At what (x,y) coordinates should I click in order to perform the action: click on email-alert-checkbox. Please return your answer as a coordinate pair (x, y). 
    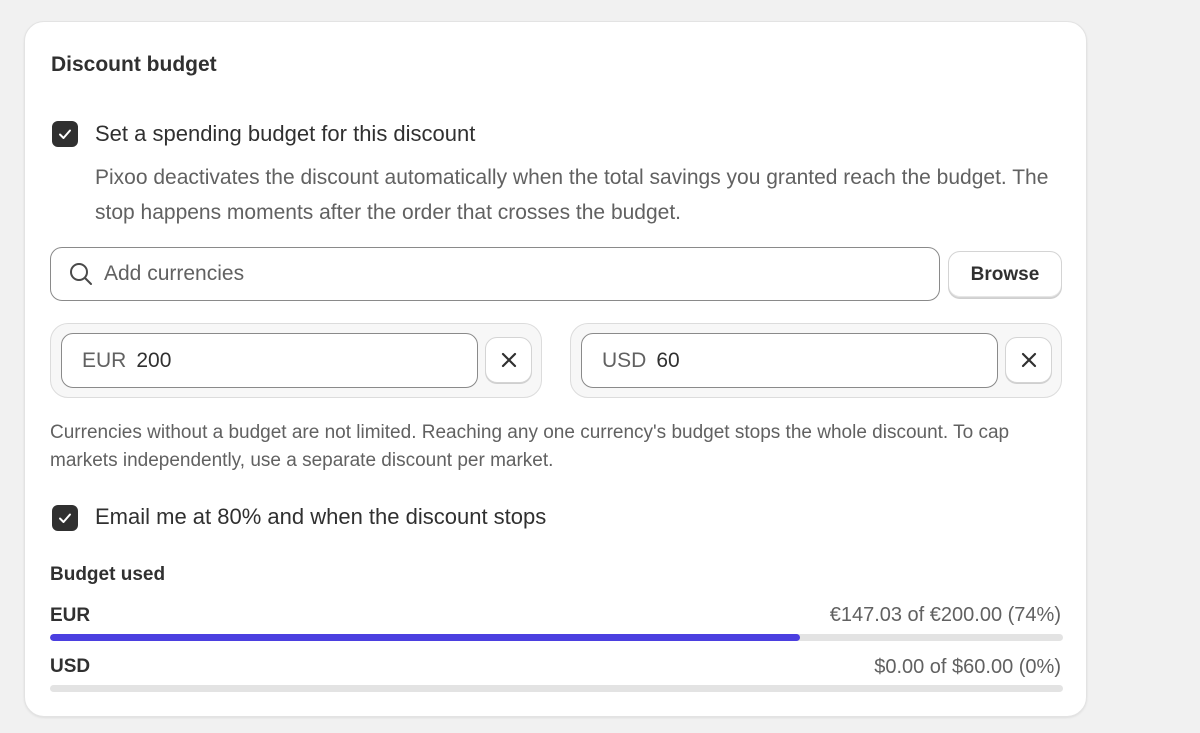
    Looking at the image, I should click on (65, 518).